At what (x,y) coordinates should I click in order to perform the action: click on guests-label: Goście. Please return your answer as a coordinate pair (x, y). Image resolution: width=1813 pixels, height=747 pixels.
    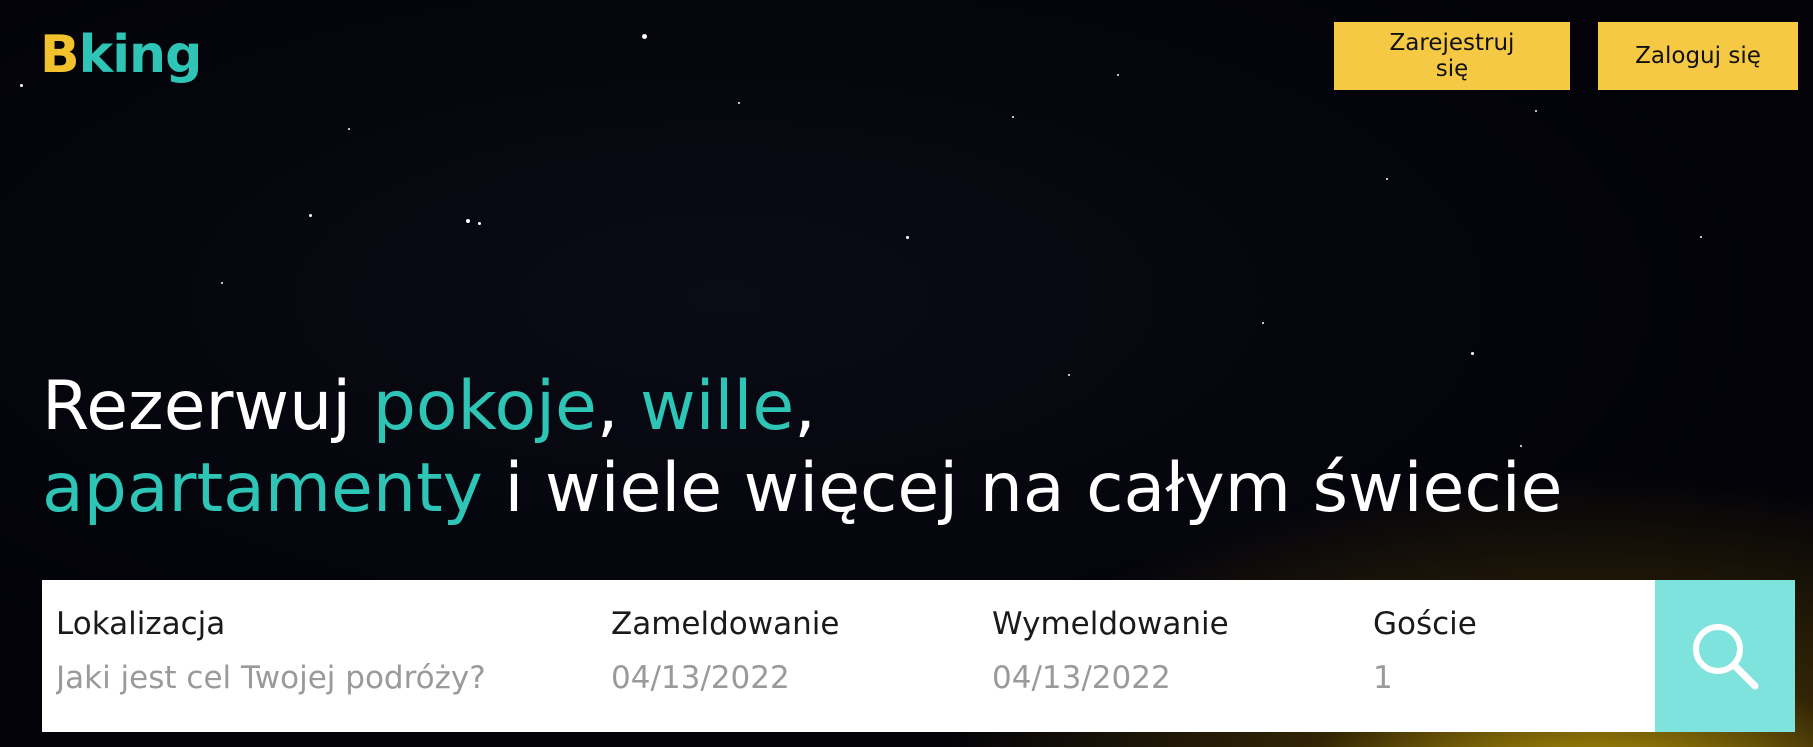
    Looking at the image, I should click on (1425, 624).